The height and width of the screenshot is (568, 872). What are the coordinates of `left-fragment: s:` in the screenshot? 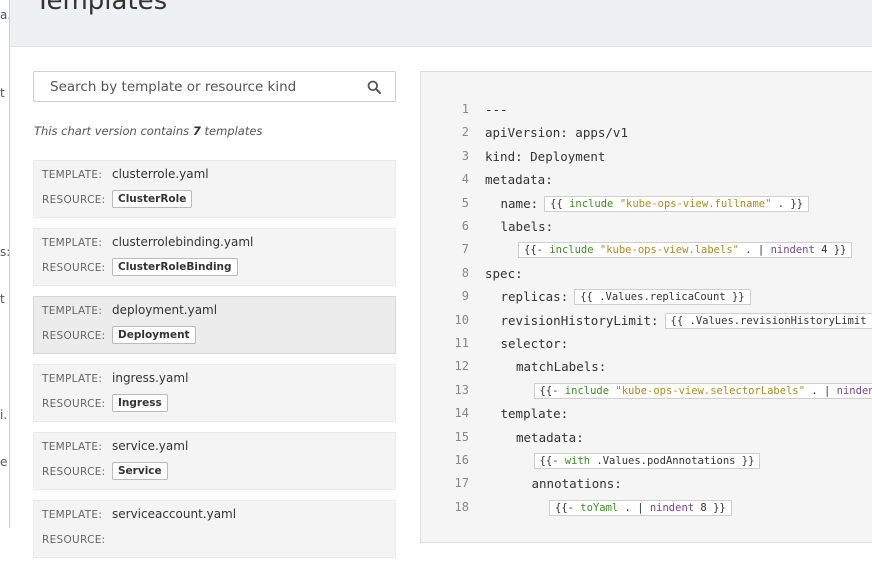 It's located at (5, 252).